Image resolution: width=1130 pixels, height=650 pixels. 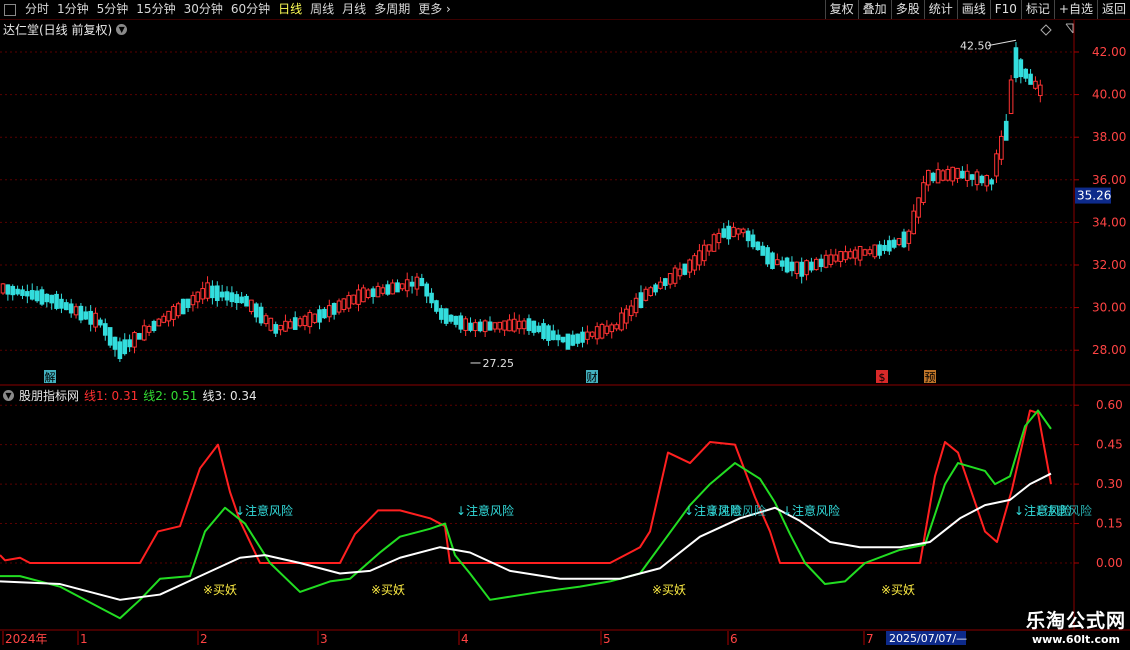 What do you see at coordinates (229, 396) in the screenshot?
I see `line3-readout: 线3: 0.34` at bounding box center [229, 396].